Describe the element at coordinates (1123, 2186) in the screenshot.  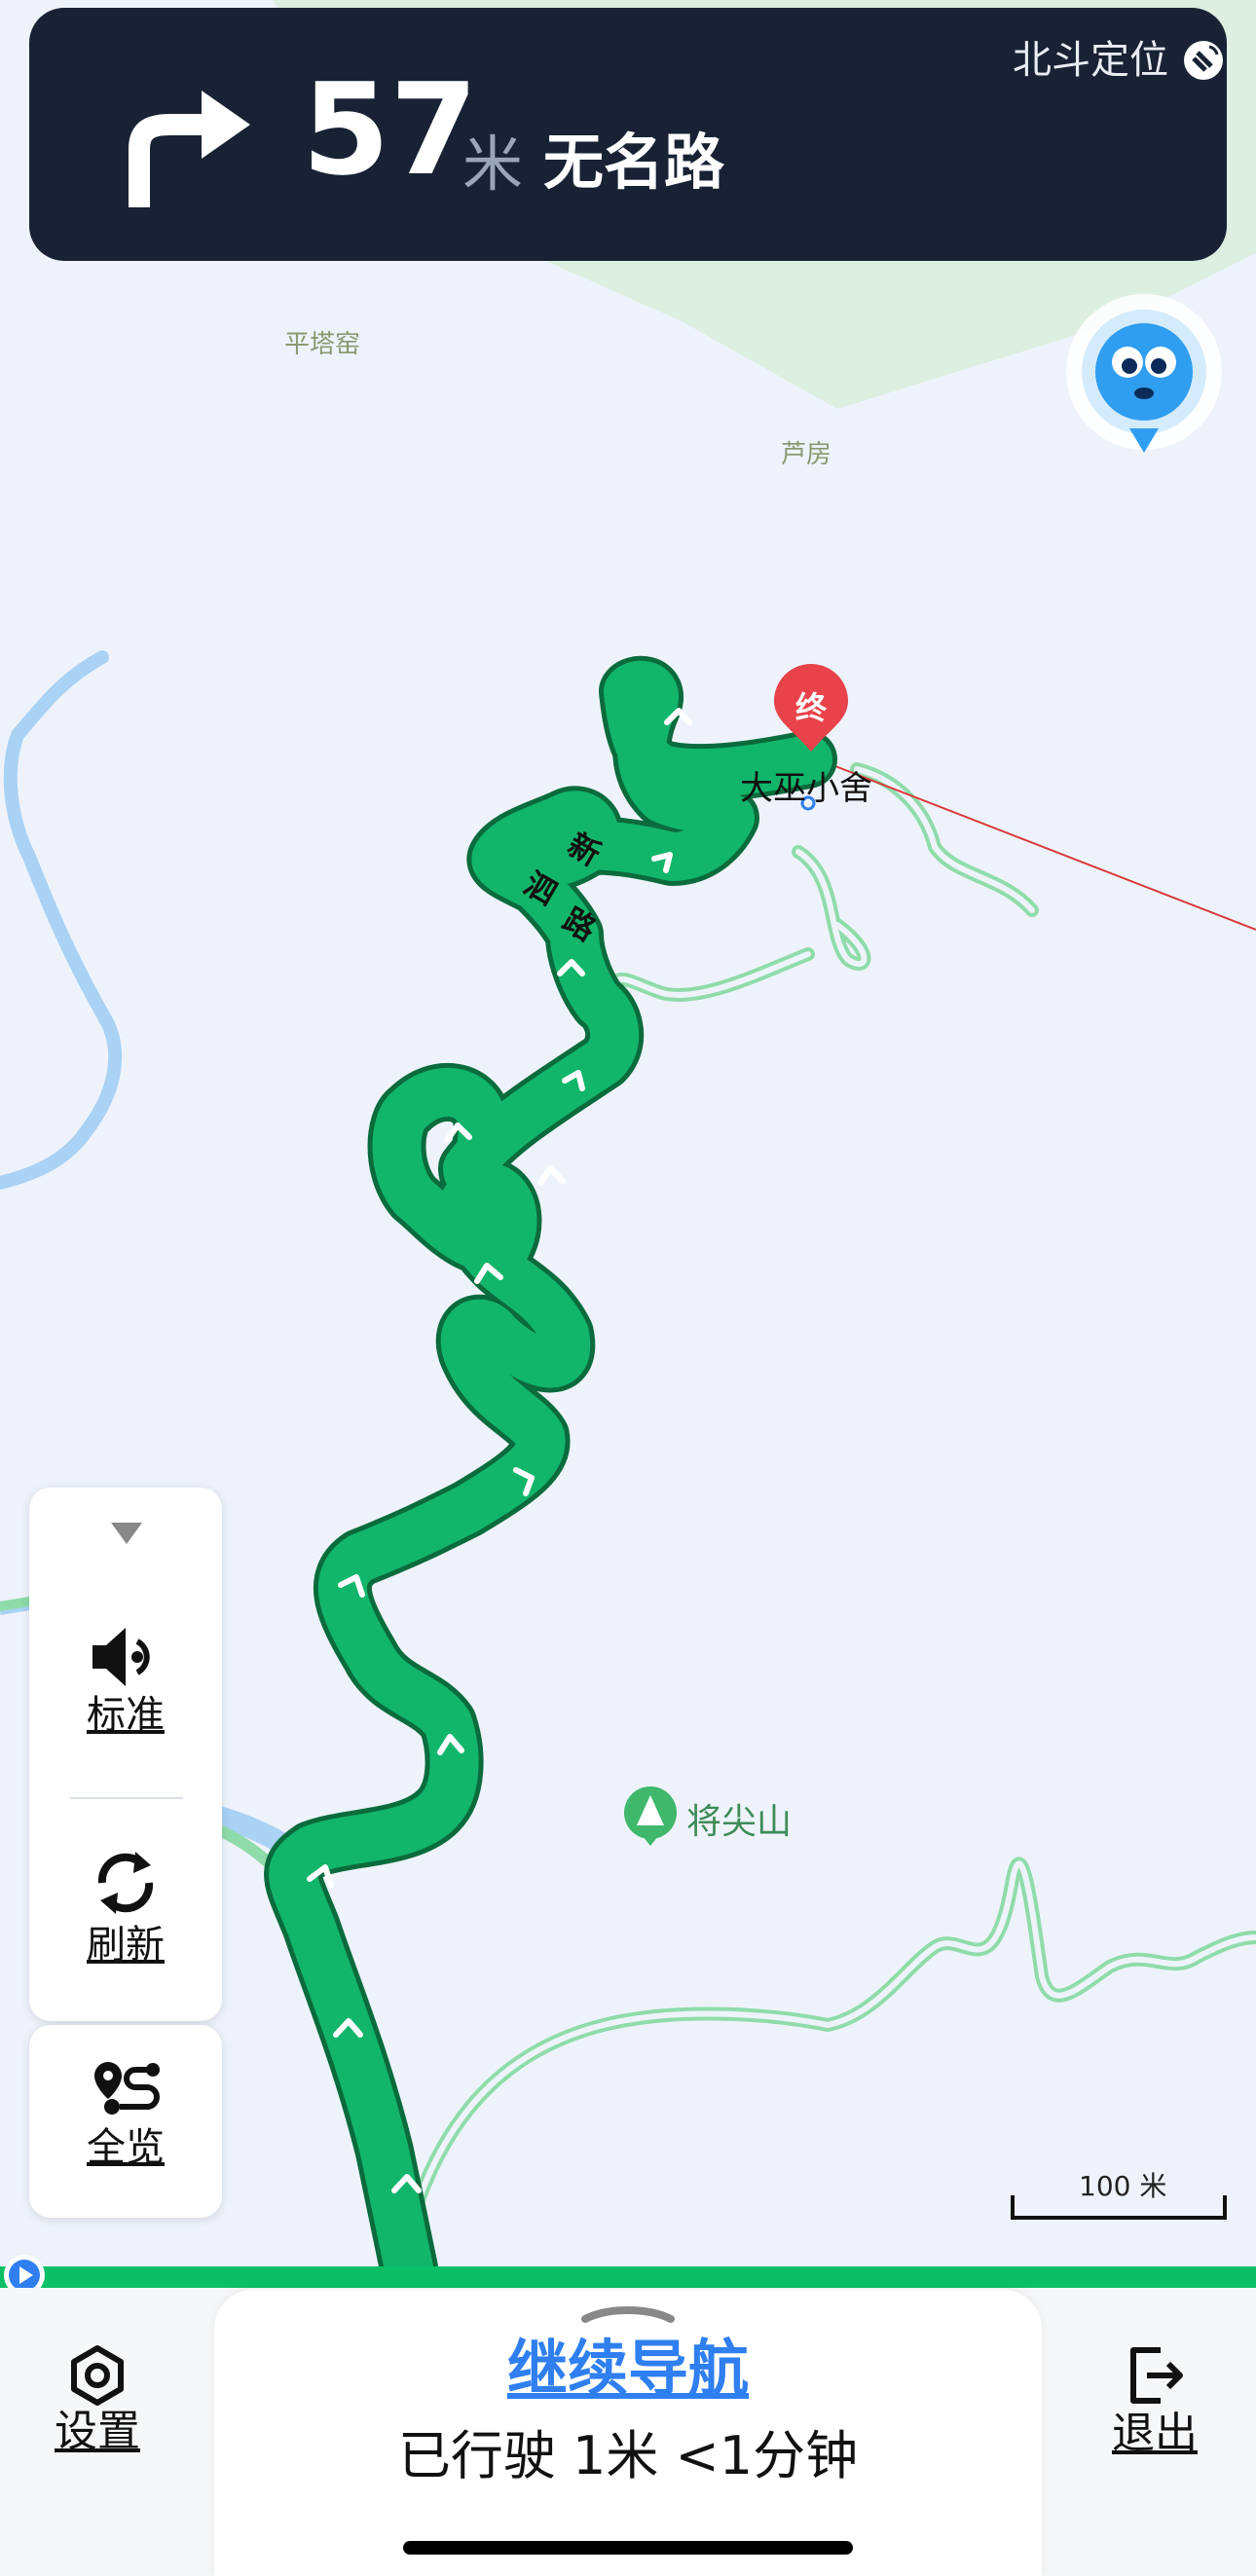
I see `scale-label: 100 米` at that location.